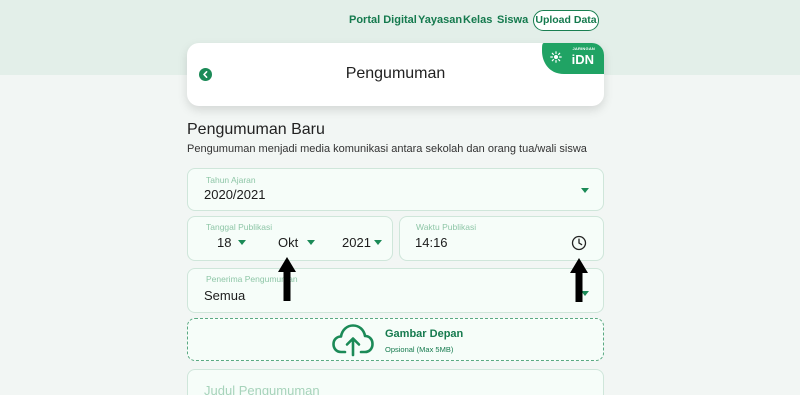  Describe the element at coordinates (256, 129) in the screenshot. I see `section-title: Pengumuman Baru` at that location.